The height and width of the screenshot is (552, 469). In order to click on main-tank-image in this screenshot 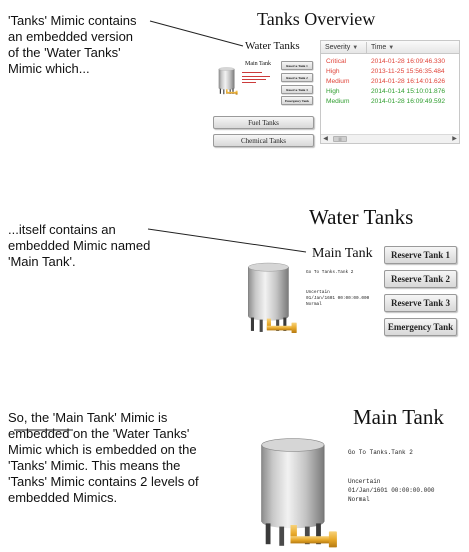, I will do `click(299, 493)`.